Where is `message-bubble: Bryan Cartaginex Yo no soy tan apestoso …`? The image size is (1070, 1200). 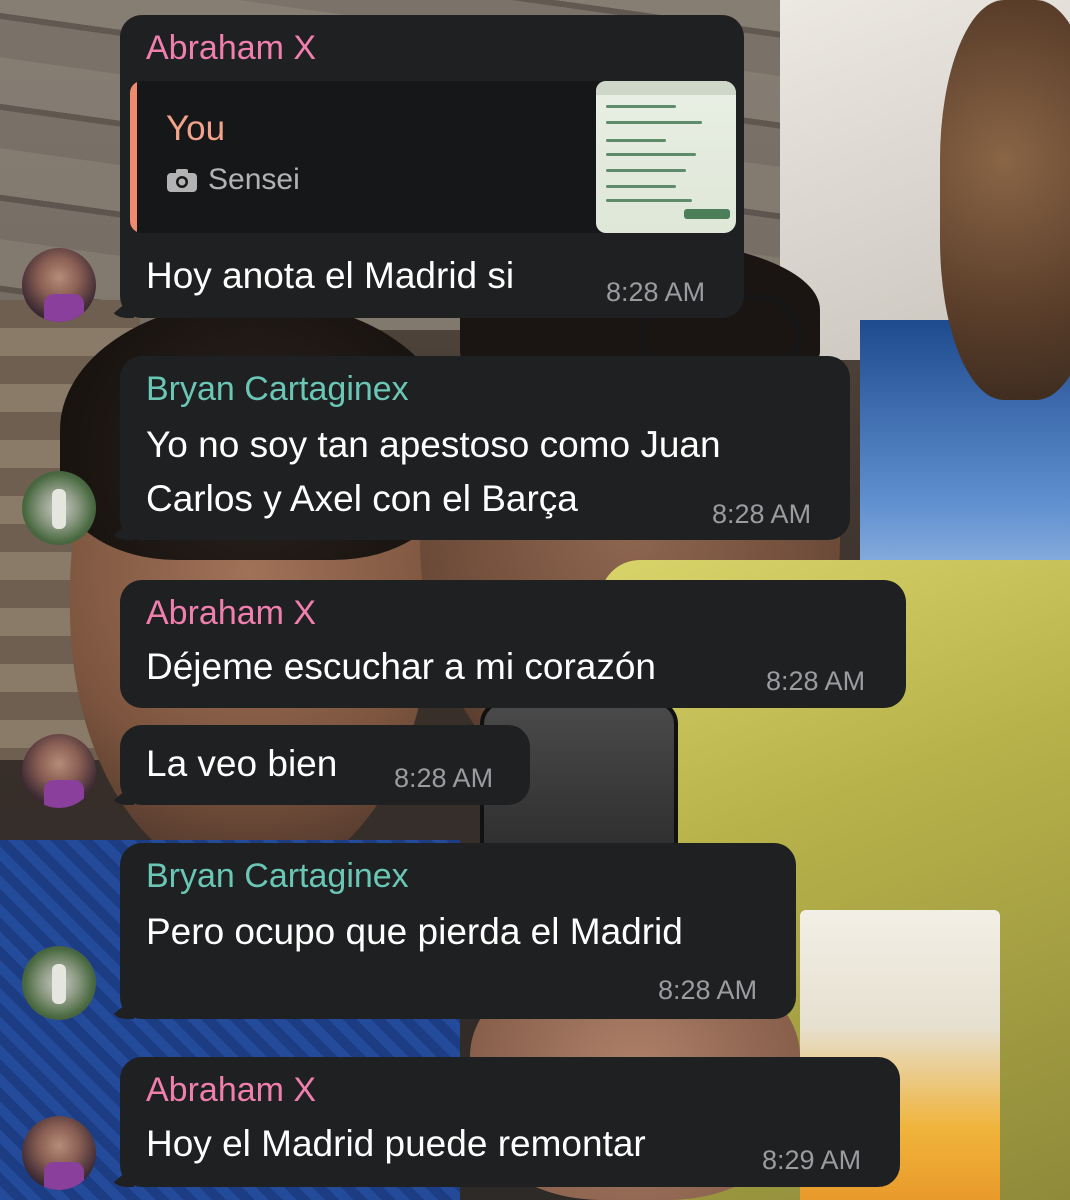 message-bubble: Bryan Cartaginex Yo no soy tan apestoso … is located at coordinates (485, 448).